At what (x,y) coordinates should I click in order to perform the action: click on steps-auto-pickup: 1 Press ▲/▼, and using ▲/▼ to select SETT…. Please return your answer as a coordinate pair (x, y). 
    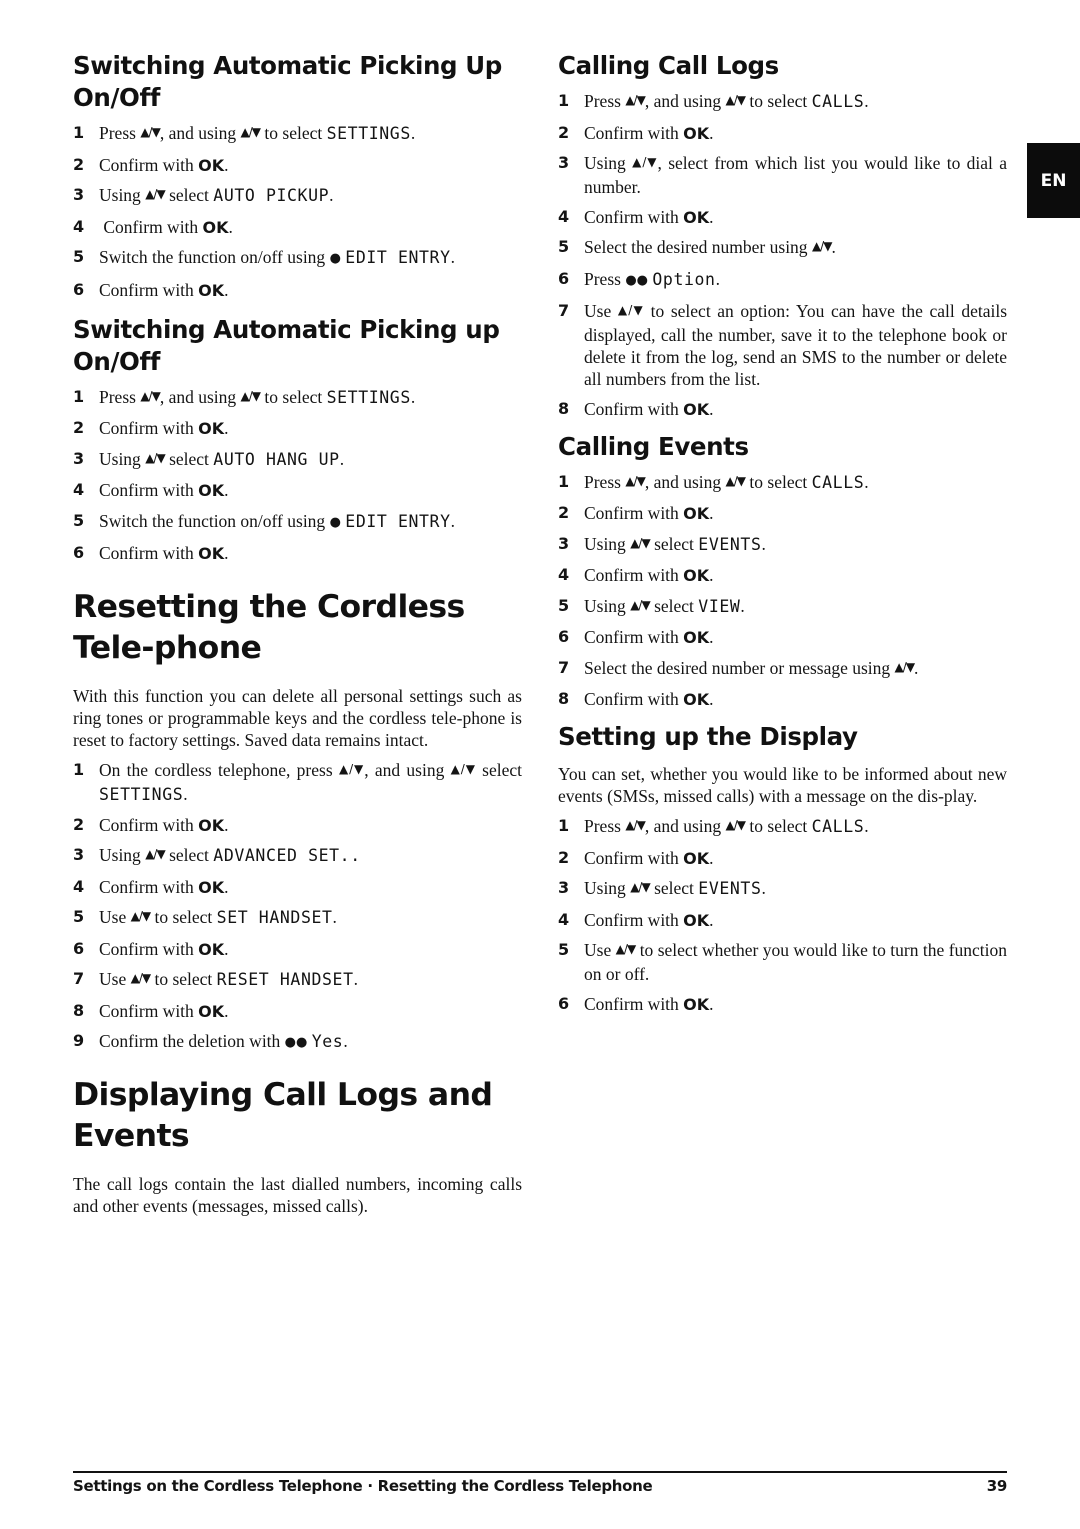
    Looking at the image, I should click on (297, 212).